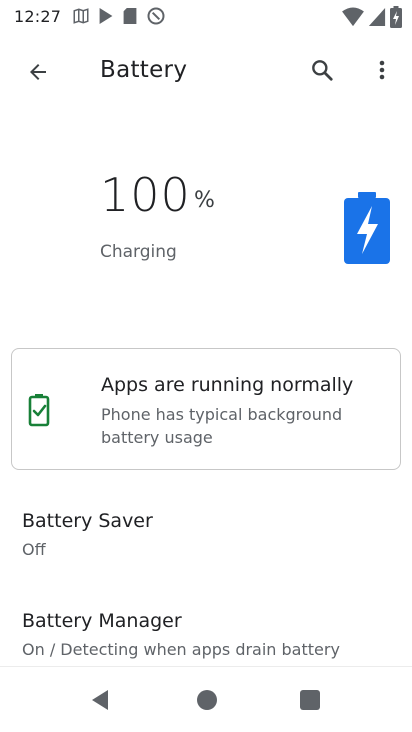 The image size is (412, 732). What do you see at coordinates (87, 521) in the screenshot?
I see `battery-saver-title: Battery Saver` at bounding box center [87, 521].